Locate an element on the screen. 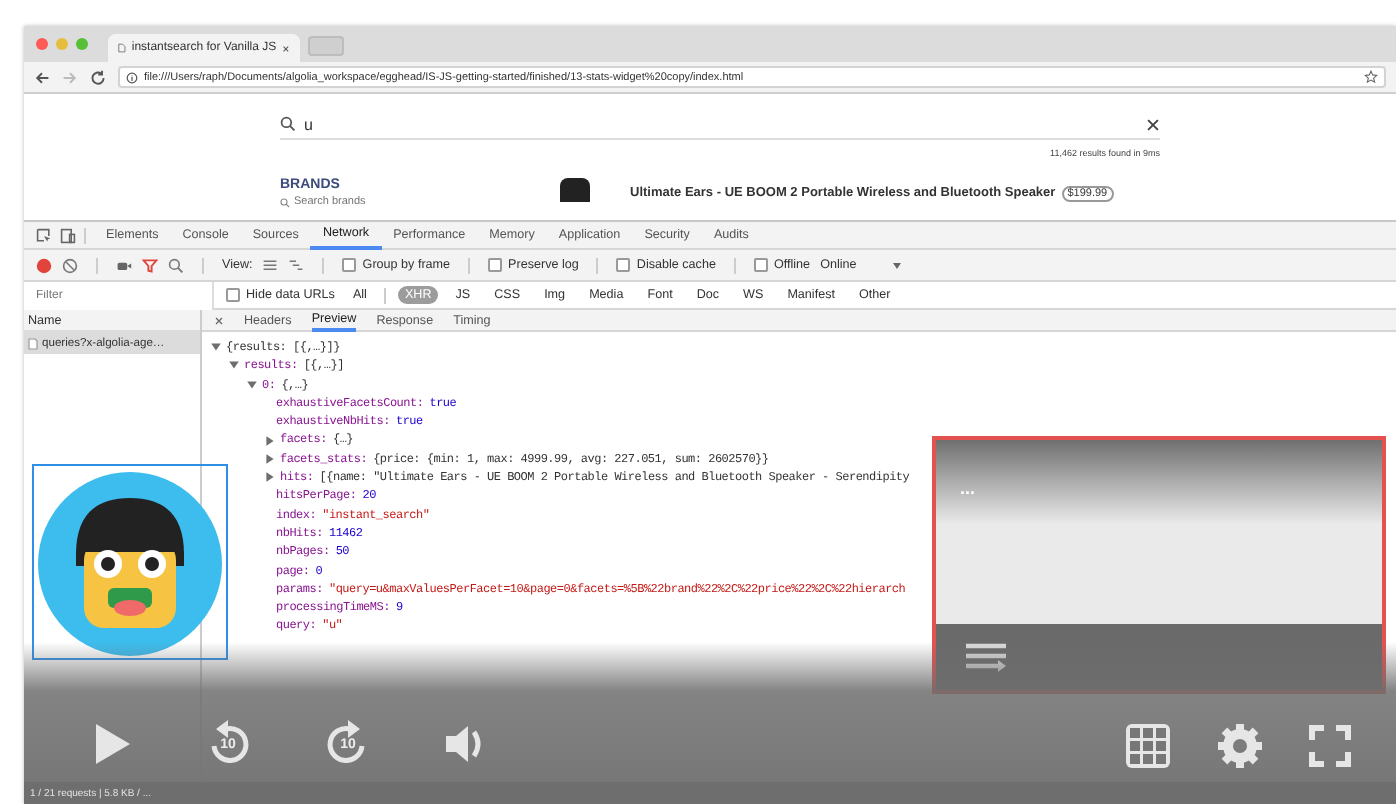 This screenshot has width=1396, height=804. play-icon is located at coordinates (112, 744).